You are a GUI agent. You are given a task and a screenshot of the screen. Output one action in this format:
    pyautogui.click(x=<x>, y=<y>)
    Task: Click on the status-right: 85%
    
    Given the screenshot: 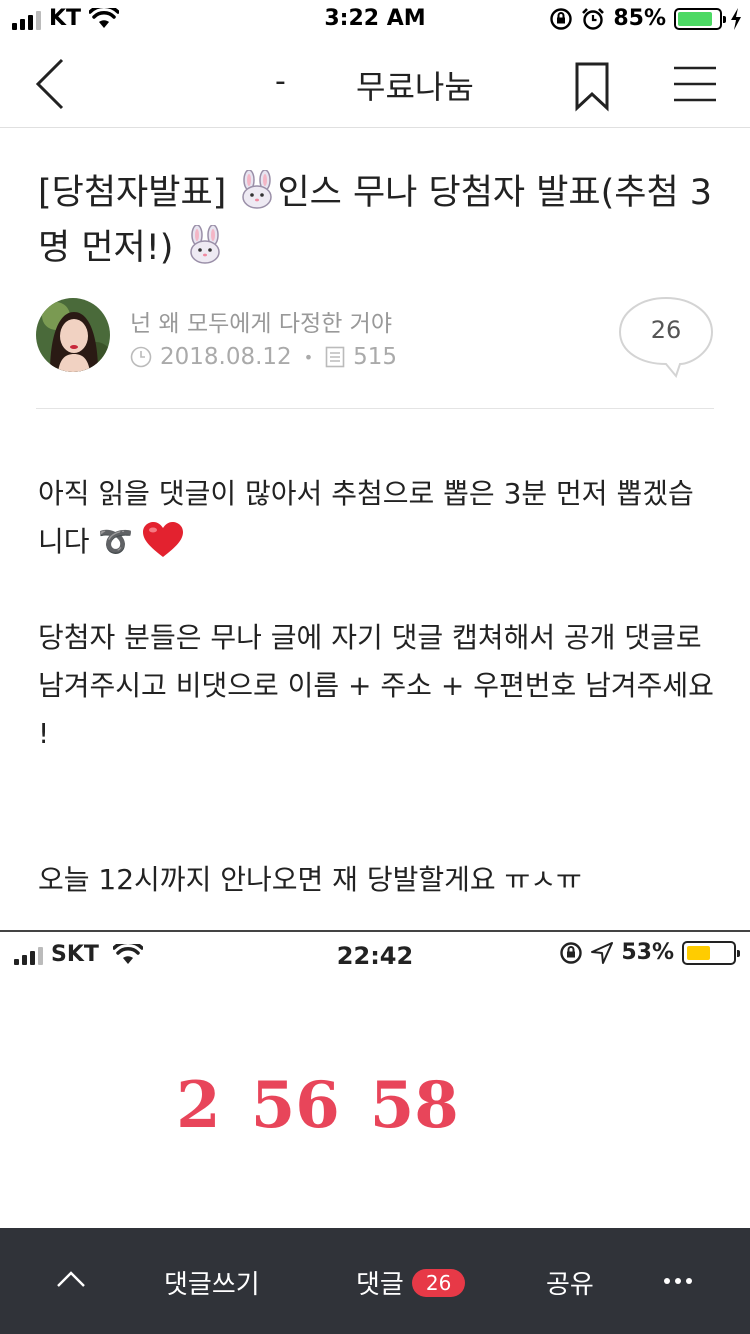 What is the action you would take?
    pyautogui.click(x=645, y=18)
    